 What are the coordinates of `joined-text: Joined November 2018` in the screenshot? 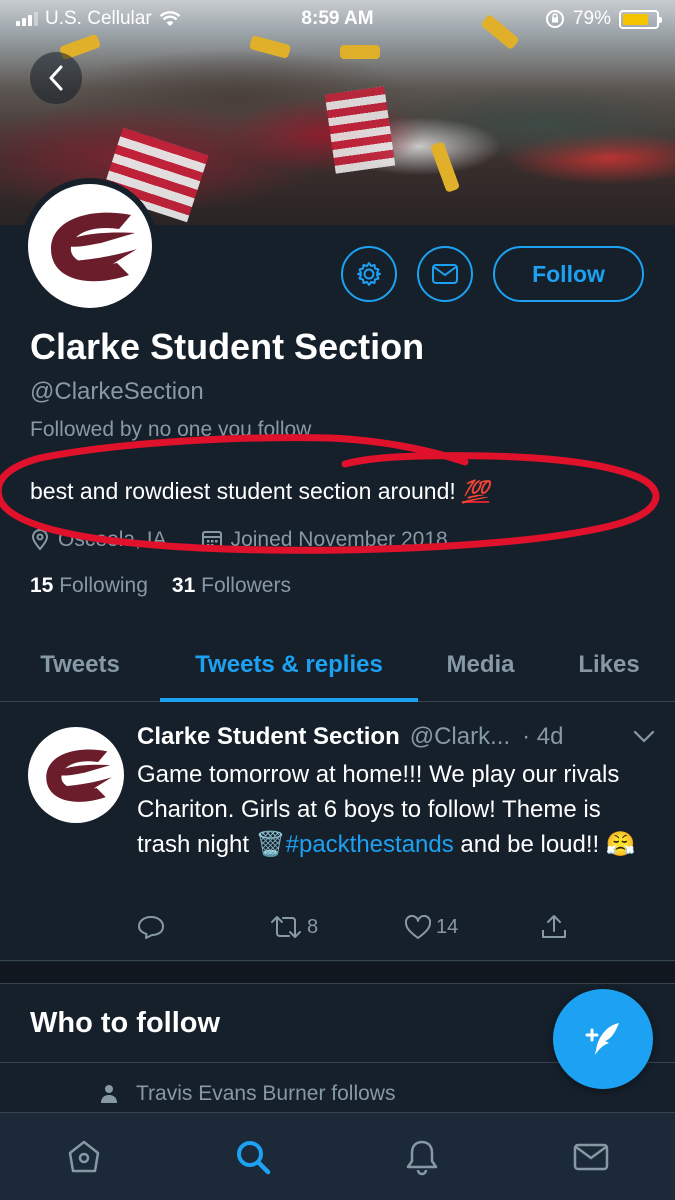 It's located at (339, 539).